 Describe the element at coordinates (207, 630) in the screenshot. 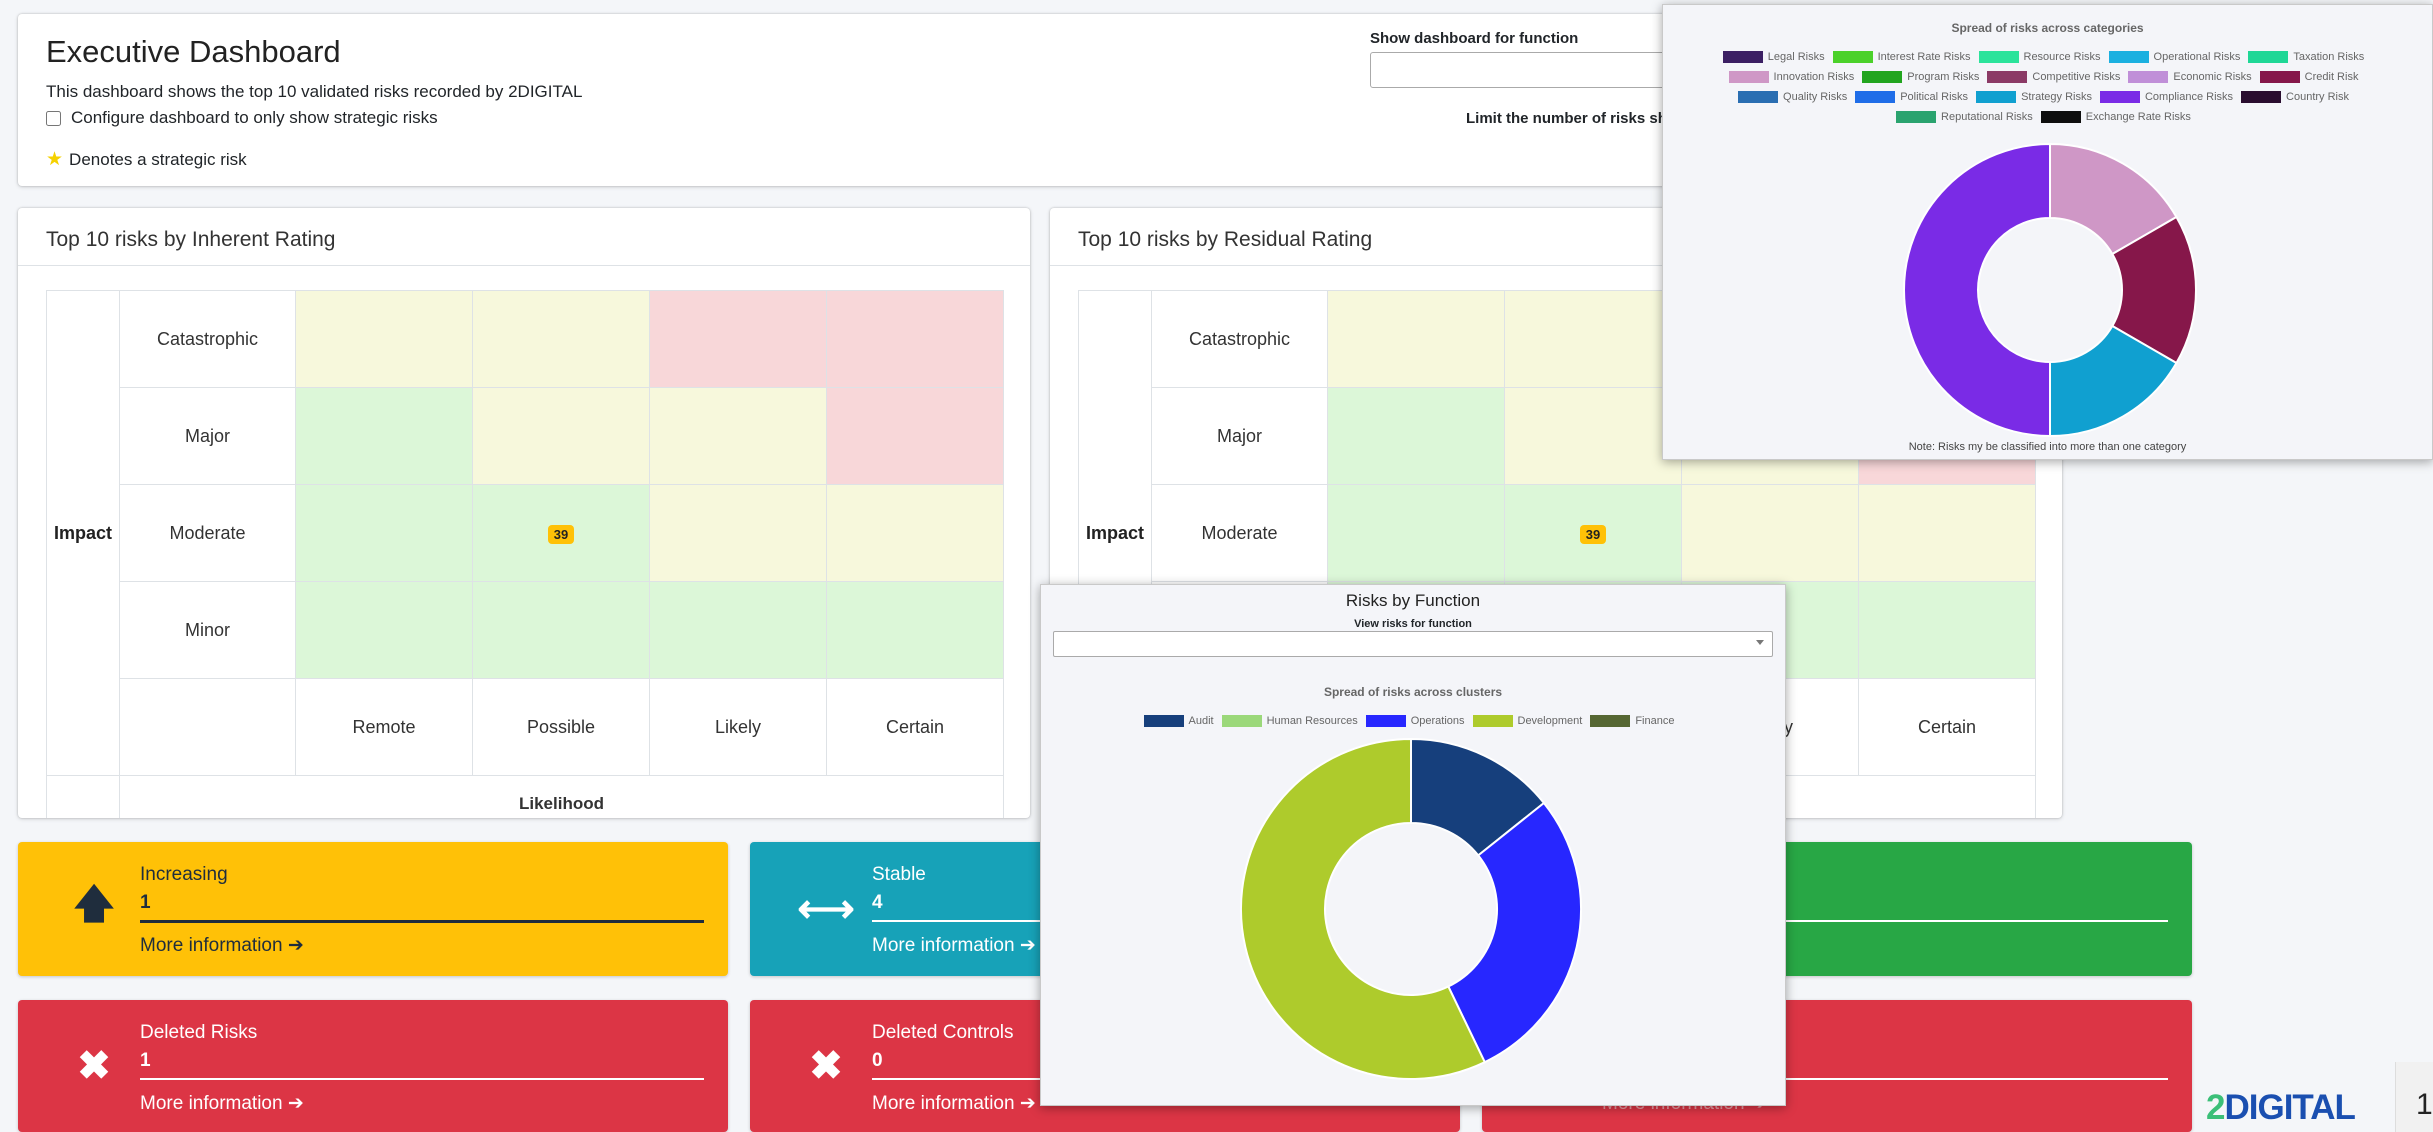

I see `impact-level: Minor` at that location.